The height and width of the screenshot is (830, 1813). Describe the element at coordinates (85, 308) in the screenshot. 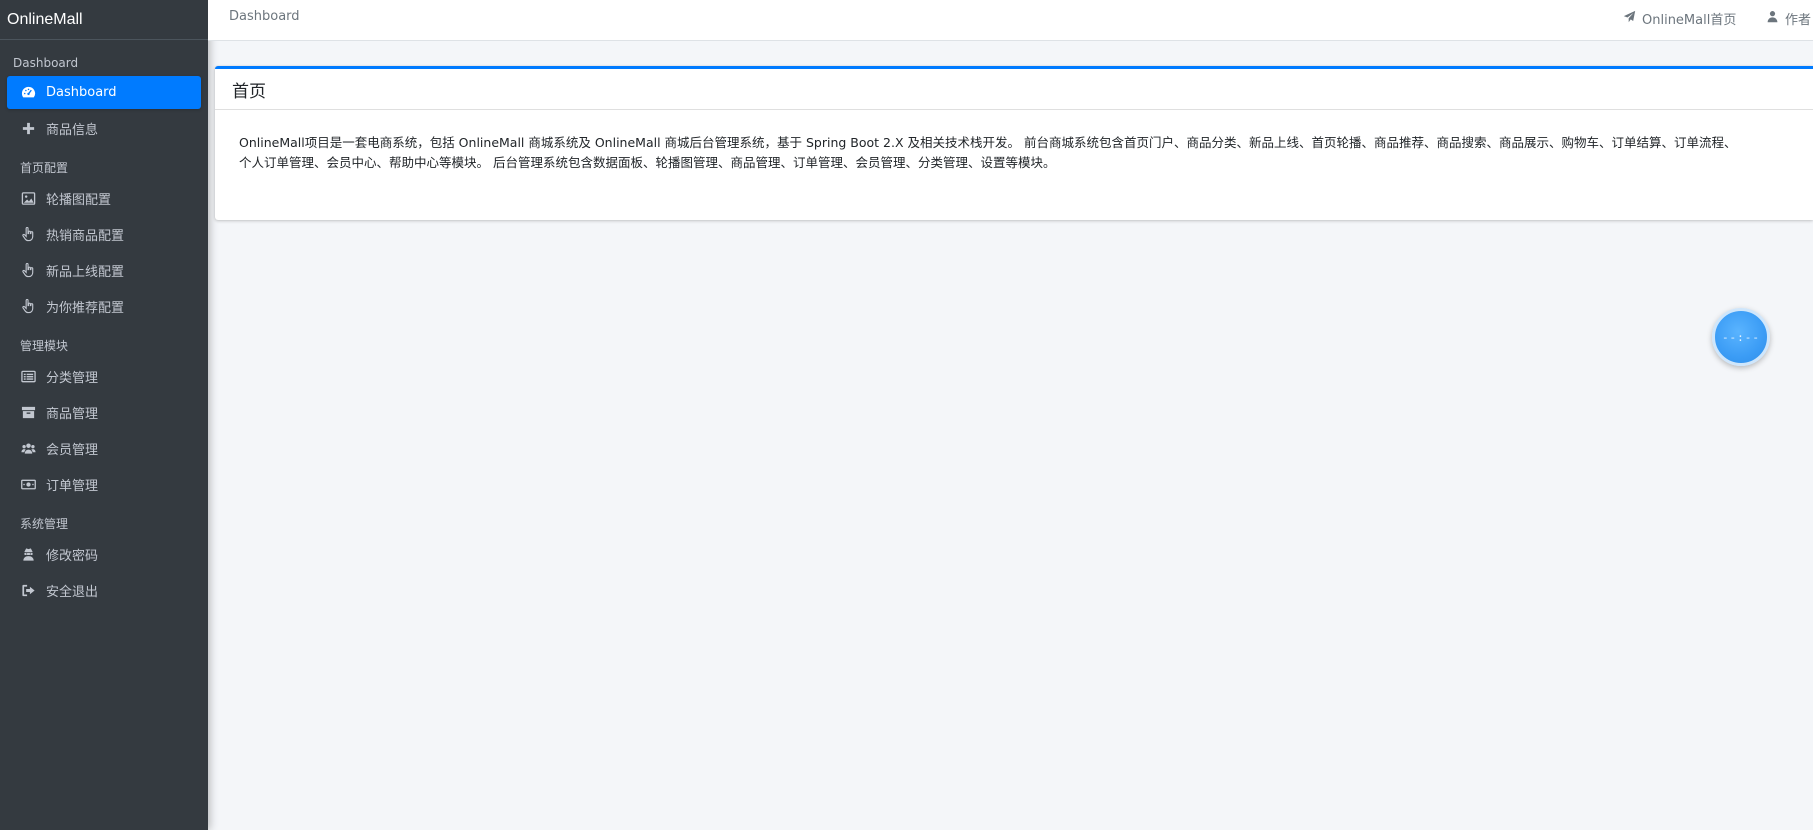

I see `sidebar-item-label: 为你推荐配置` at that location.